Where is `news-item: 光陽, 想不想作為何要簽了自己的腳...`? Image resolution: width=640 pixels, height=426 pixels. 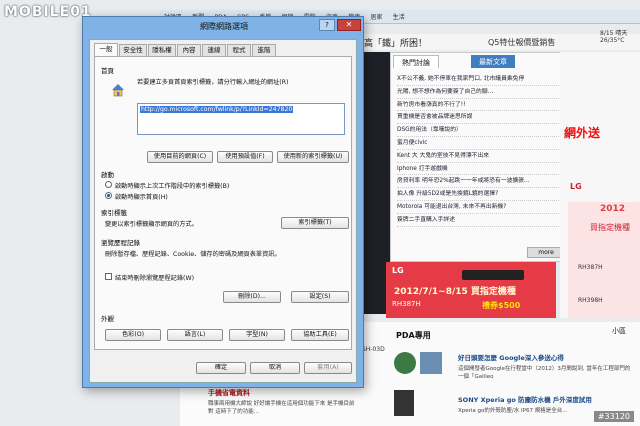 news-item: 光陽, 想不想作為何要簽了自己的腳... is located at coordinates (481, 92).